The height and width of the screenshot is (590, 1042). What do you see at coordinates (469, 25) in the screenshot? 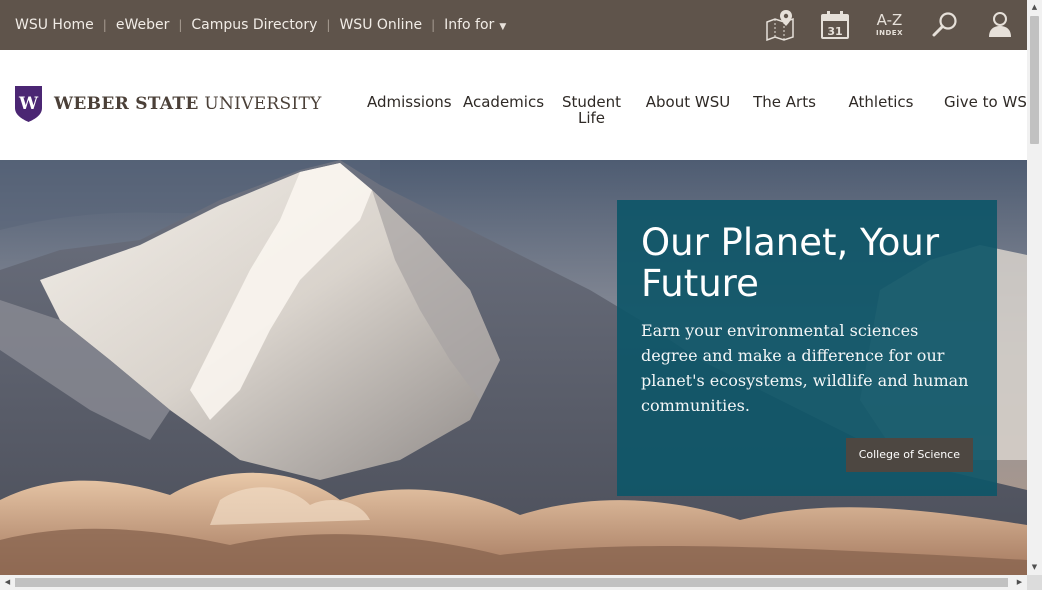
I see `info-for-label: Info for` at bounding box center [469, 25].